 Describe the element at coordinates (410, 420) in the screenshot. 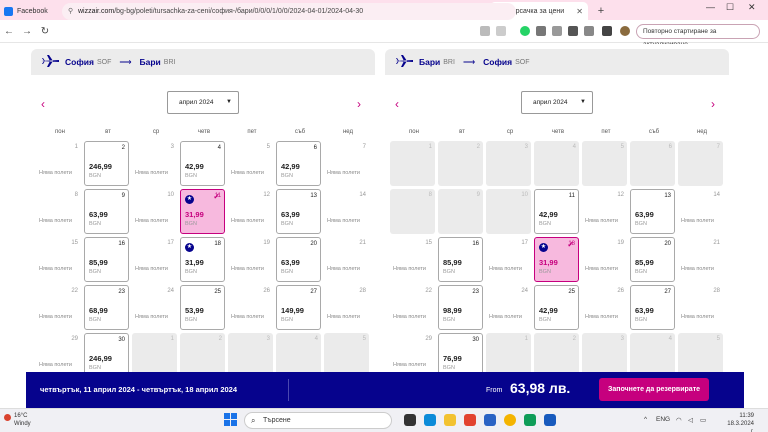

I see `task-view-icon` at that location.